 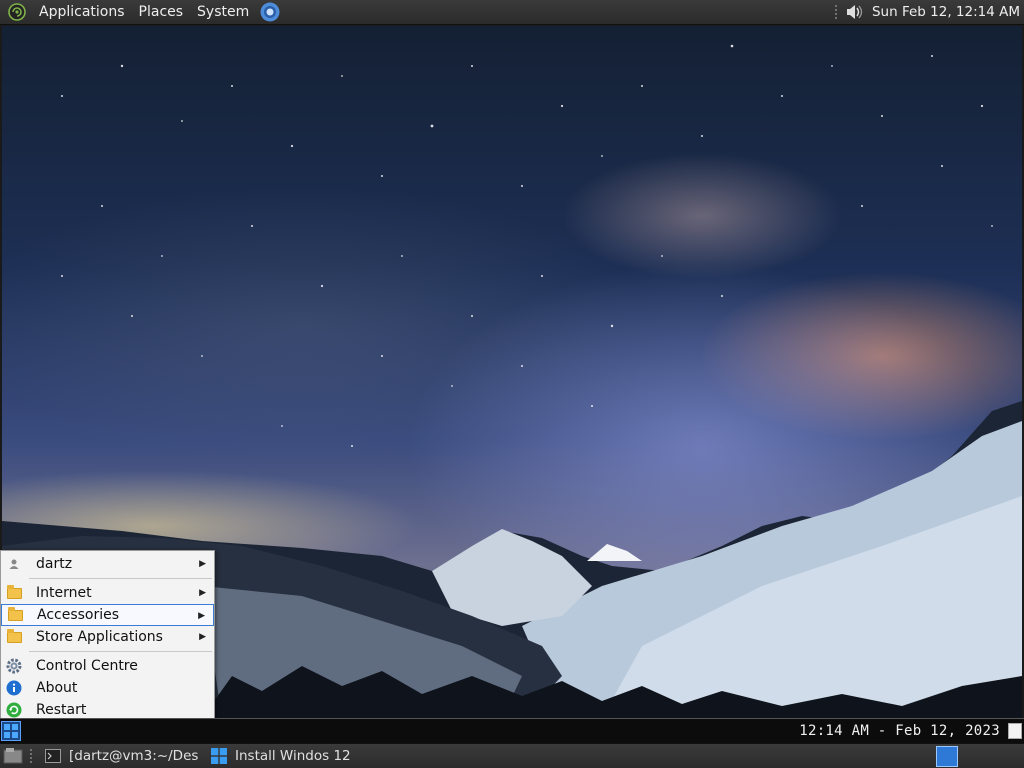 What do you see at coordinates (14, 666) in the screenshot?
I see `gear-icon` at bounding box center [14, 666].